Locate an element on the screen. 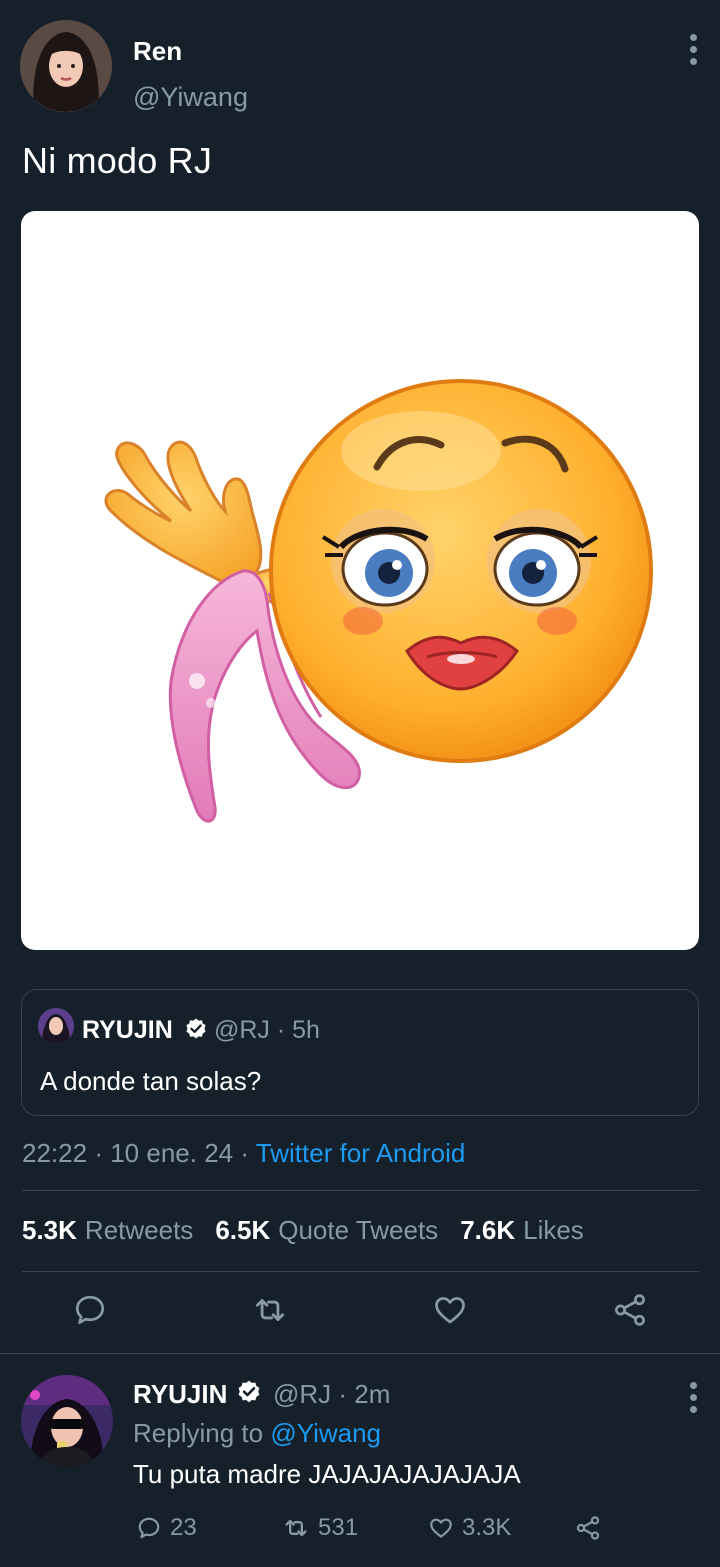 The height and width of the screenshot is (1567, 720). reply-share-button is located at coordinates (588, 1528).